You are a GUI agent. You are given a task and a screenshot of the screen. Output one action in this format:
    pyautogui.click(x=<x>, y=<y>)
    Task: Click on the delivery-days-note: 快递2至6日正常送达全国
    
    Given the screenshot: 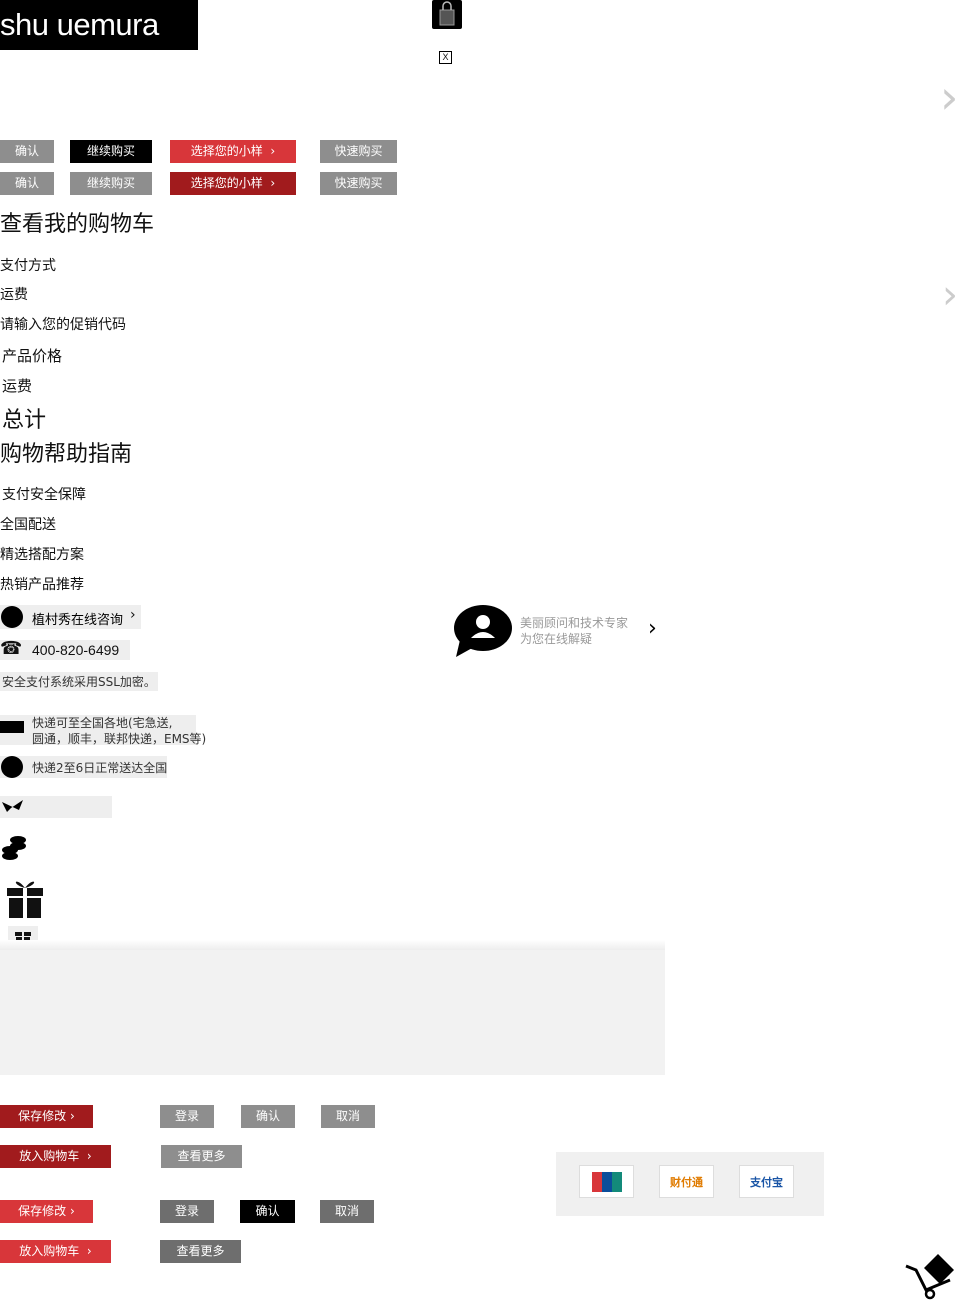 What is the action you would take?
    pyautogui.click(x=83, y=767)
    